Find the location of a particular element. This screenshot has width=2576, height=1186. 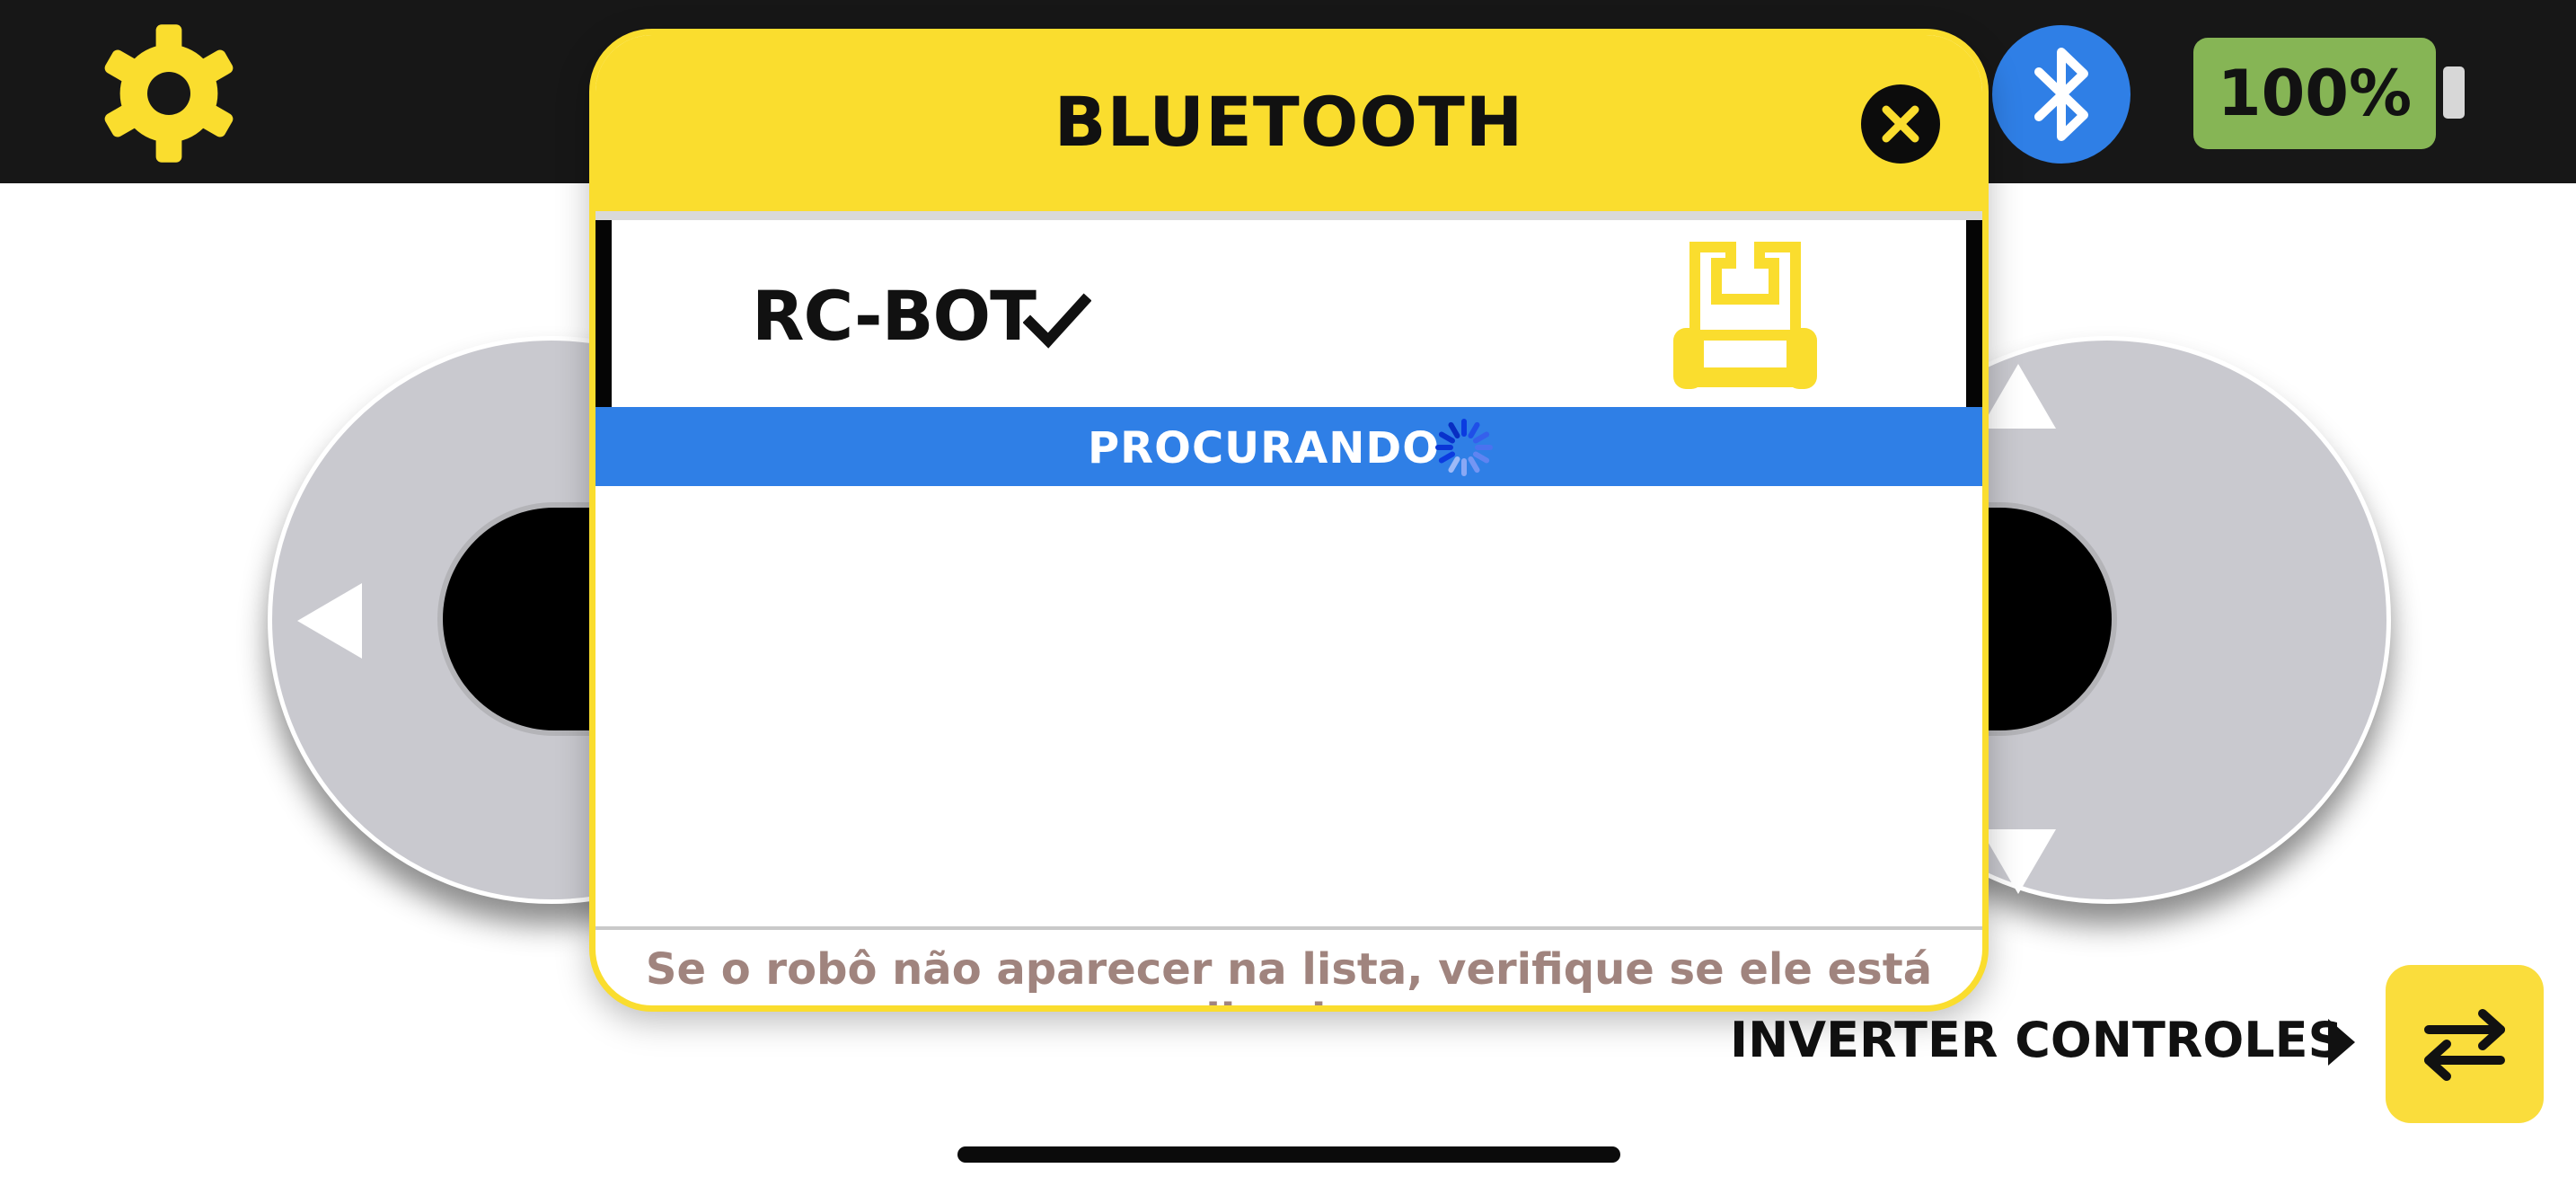

invert-controls-button is located at coordinates (2465, 1044).